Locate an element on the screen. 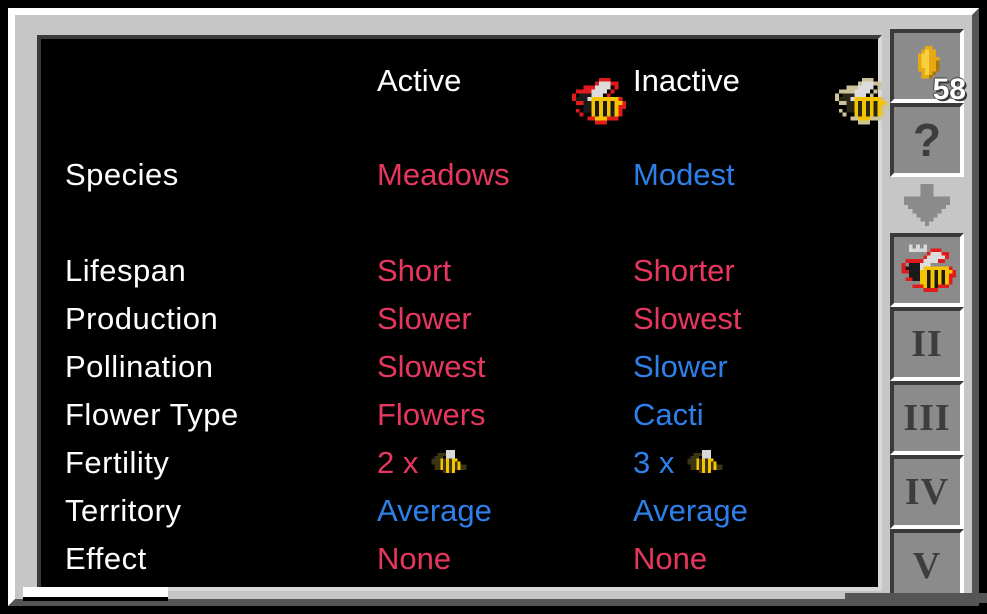 The width and height of the screenshot is (987, 614). row-label-production: Production is located at coordinates (142, 318).